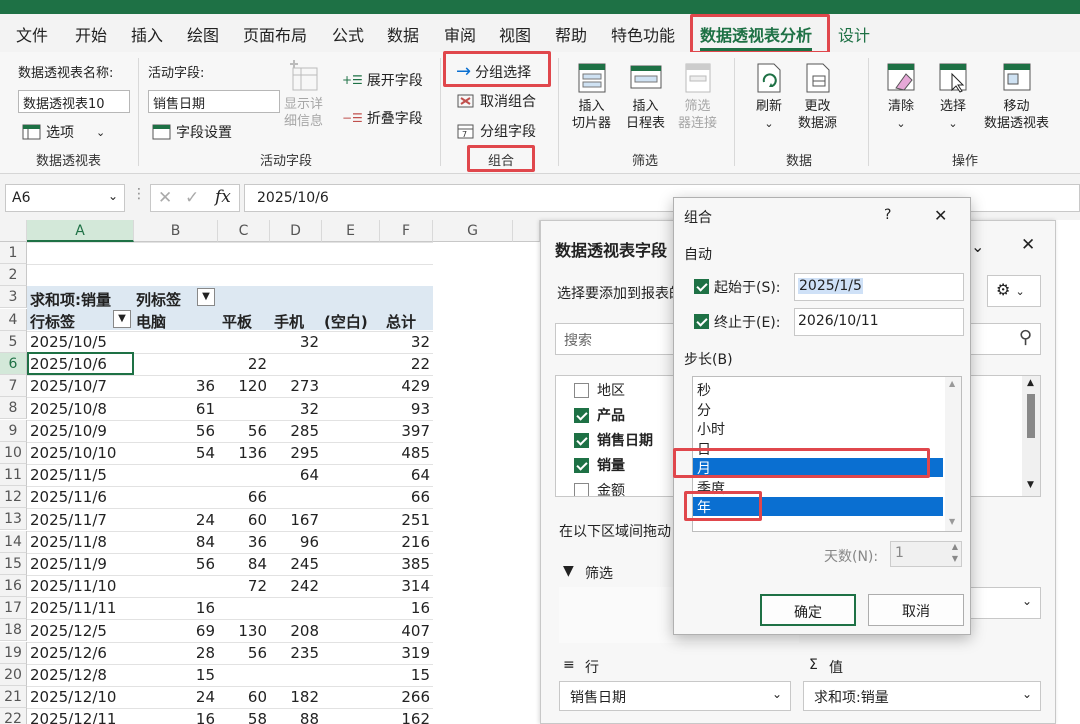 The height and width of the screenshot is (724, 1080). What do you see at coordinates (82, 386) in the screenshot?
I see `row-date-cell: 2025/10/7` at bounding box center [82, 386].